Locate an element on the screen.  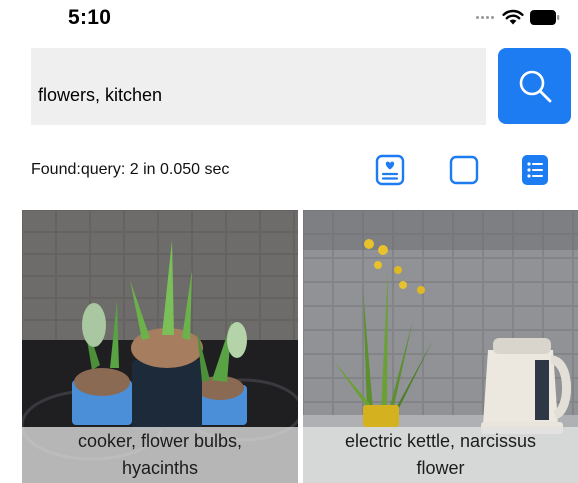
list-view-button is located at coordinates (535, 170).